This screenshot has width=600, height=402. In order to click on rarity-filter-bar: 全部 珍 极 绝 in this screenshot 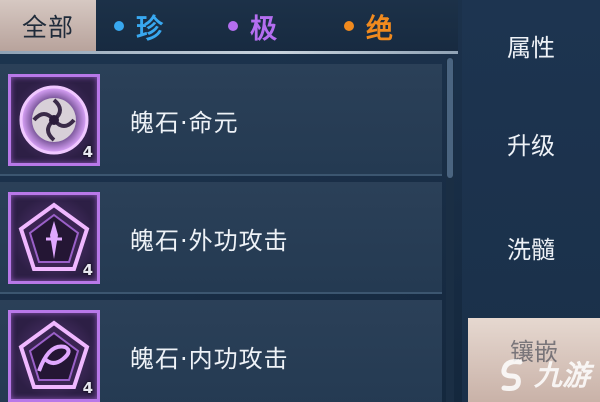, I will do `click(229, 27)`.